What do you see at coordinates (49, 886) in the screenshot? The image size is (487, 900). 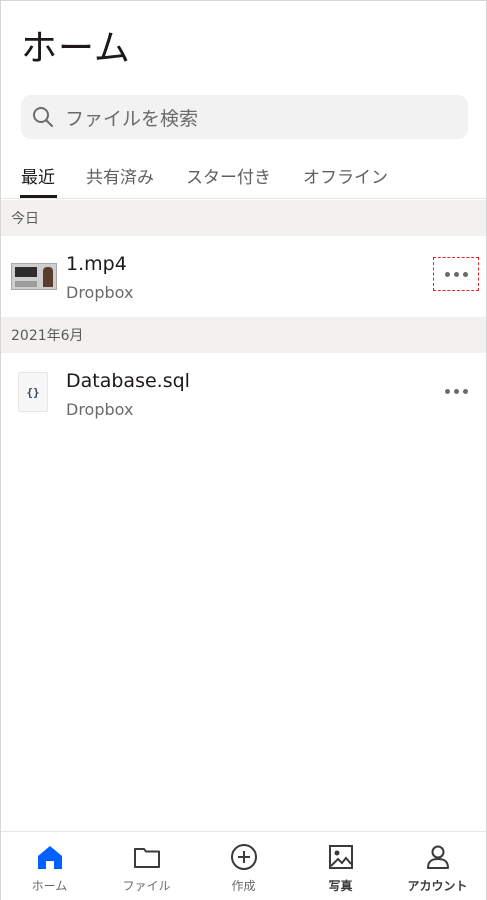 I see `nav-label: ホーム` at bounding box center [49, 886].